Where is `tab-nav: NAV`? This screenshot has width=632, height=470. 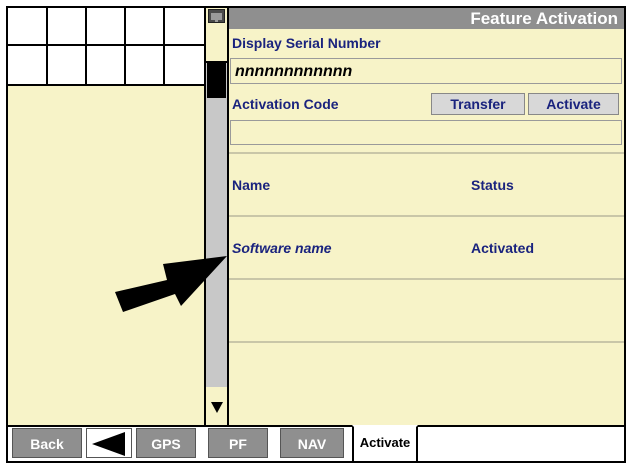 tab-nav: NAV is located at coordinates (312, 443).